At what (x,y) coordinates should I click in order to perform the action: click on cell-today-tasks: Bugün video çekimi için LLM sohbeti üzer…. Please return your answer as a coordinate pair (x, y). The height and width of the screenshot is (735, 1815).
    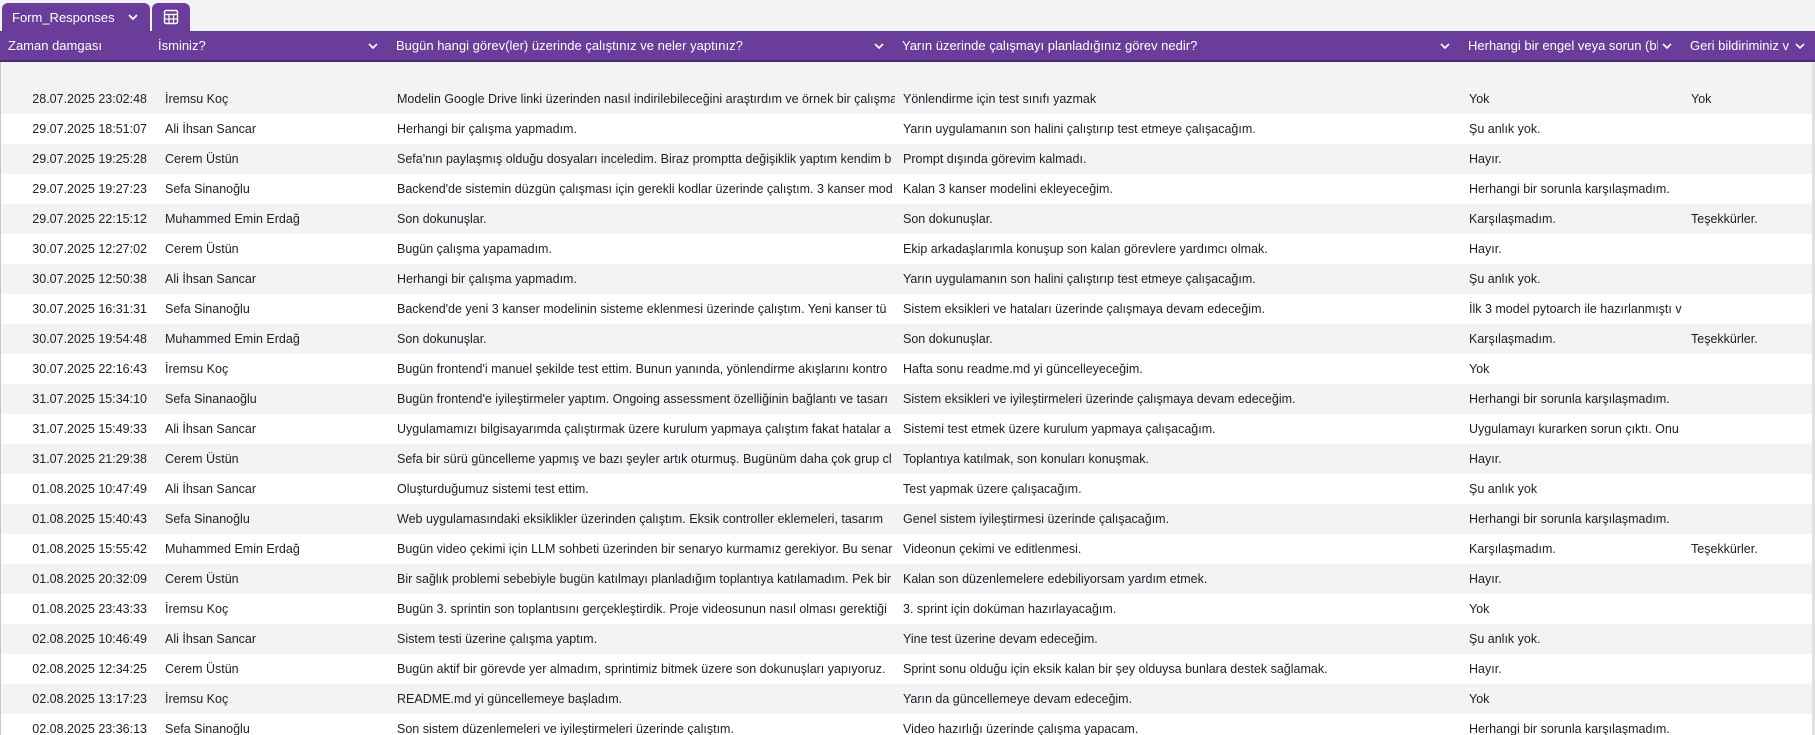
    Looking at the image, I should click on (642, 549).